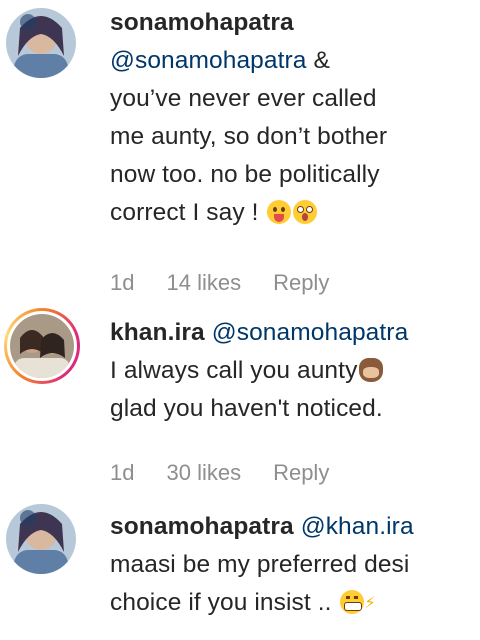 The image size is (480, 640). What do you see at coordinates (245, 174) in the screenshot?
I see `comment-text-line: now too. no be politically` at bounding box center [245, 174].